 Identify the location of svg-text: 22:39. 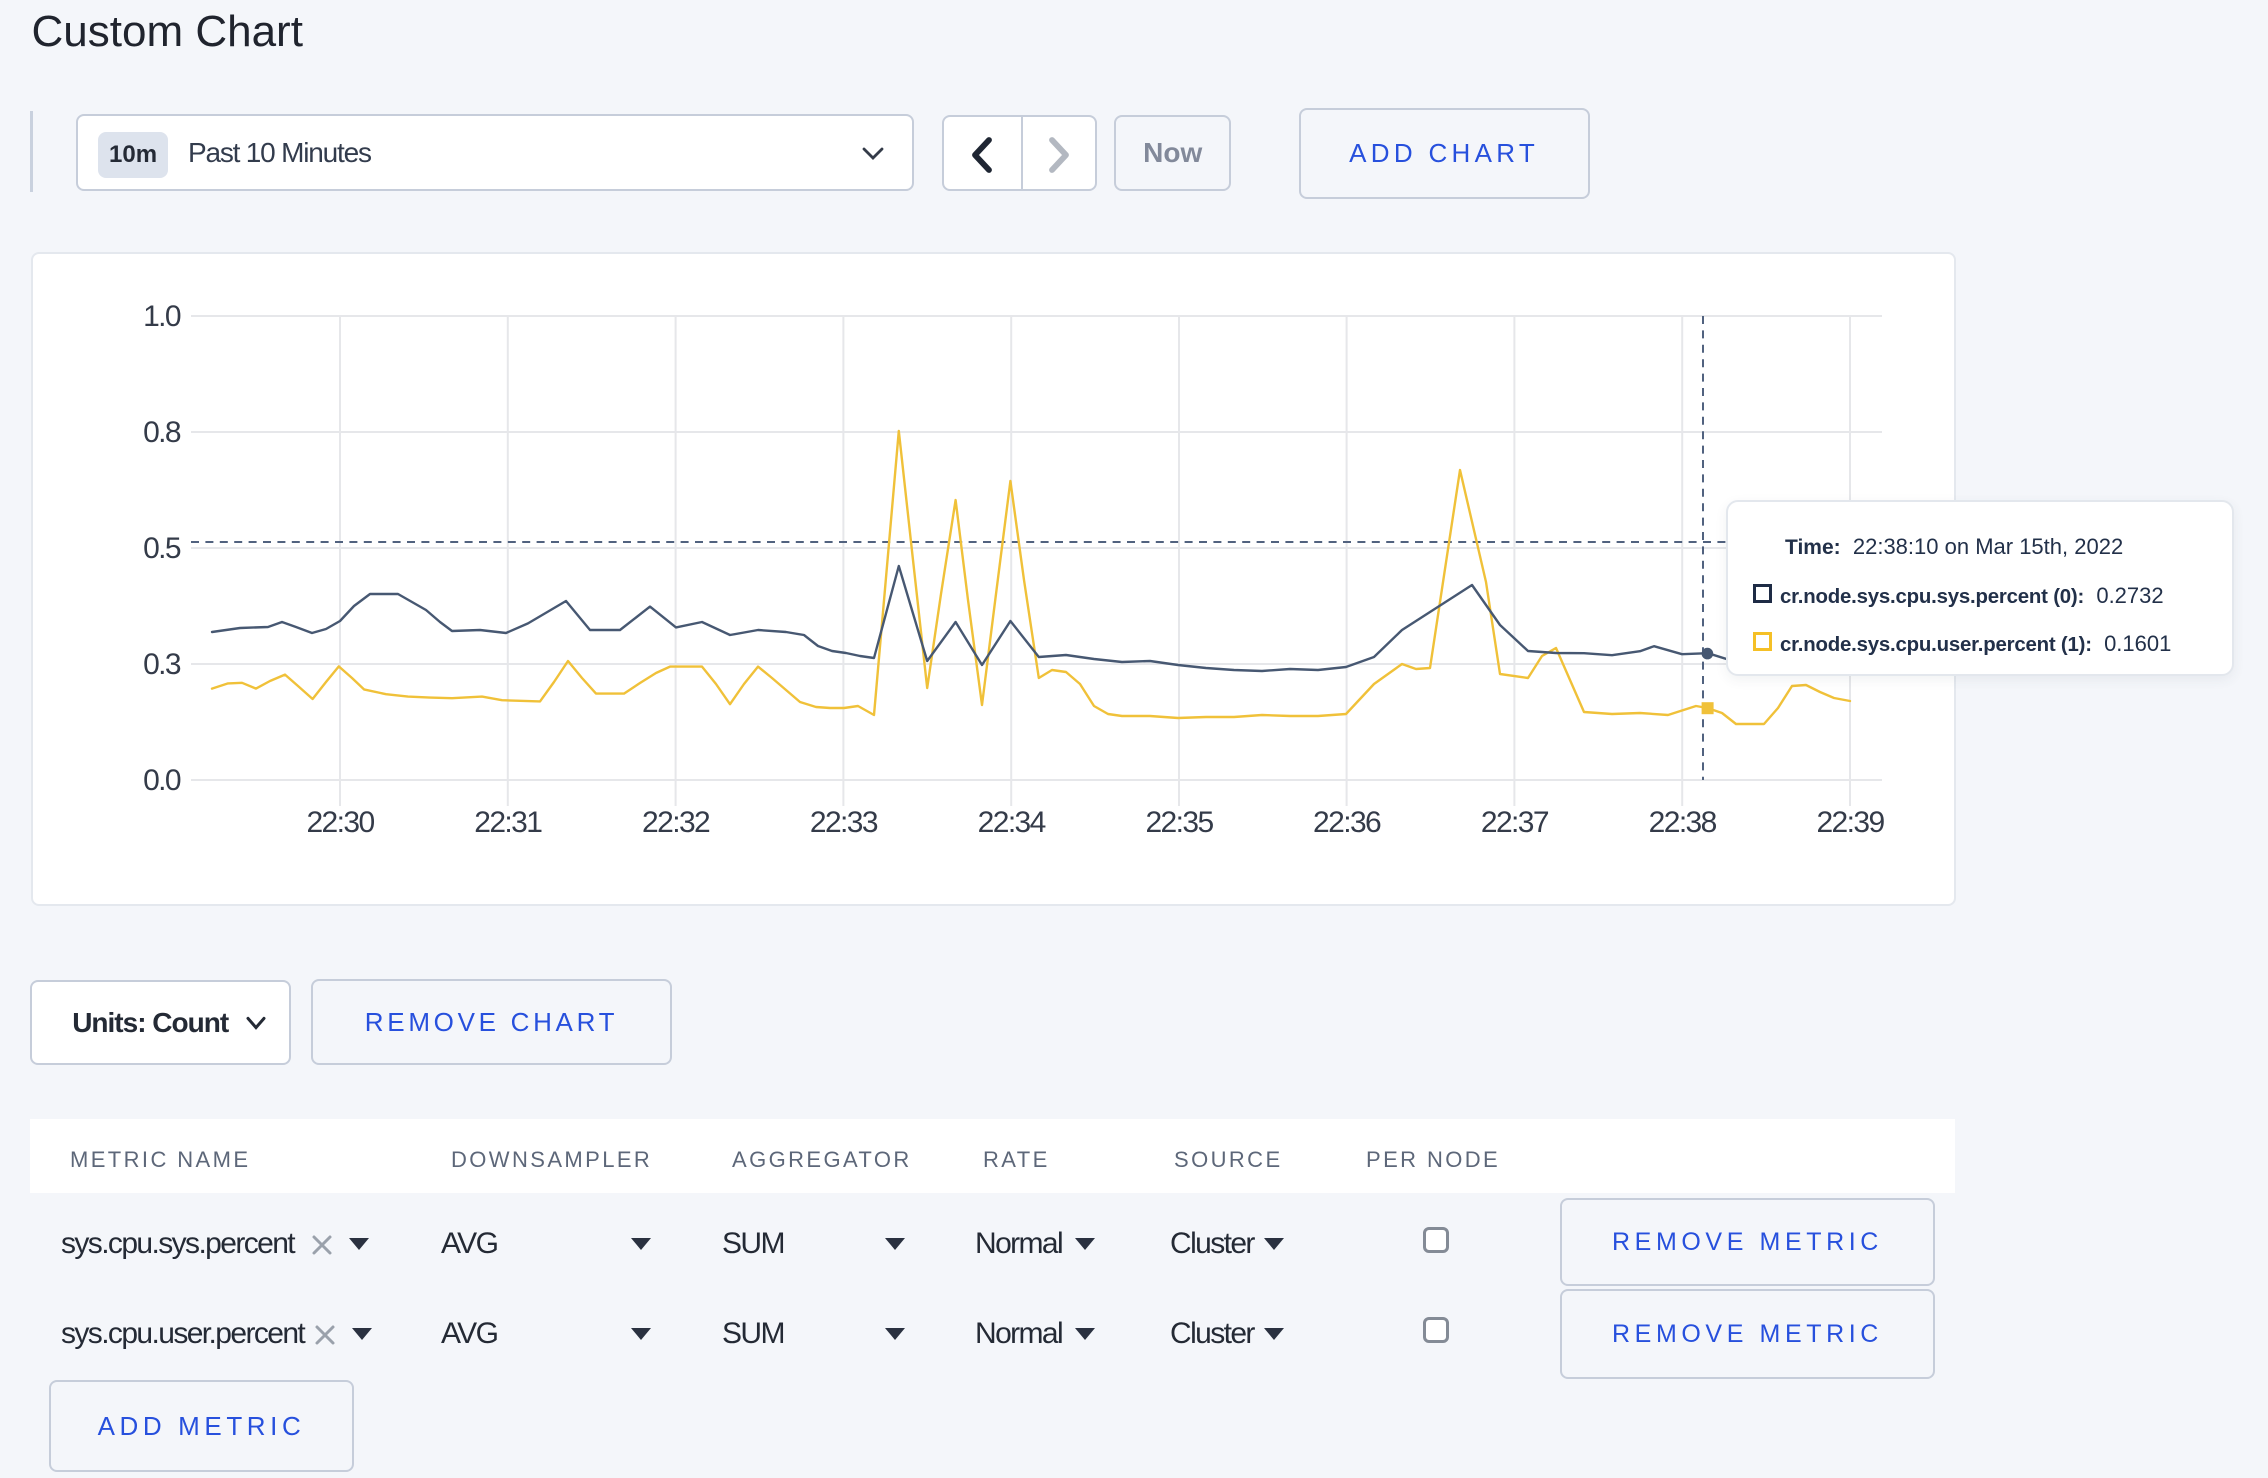
(1850, 822).